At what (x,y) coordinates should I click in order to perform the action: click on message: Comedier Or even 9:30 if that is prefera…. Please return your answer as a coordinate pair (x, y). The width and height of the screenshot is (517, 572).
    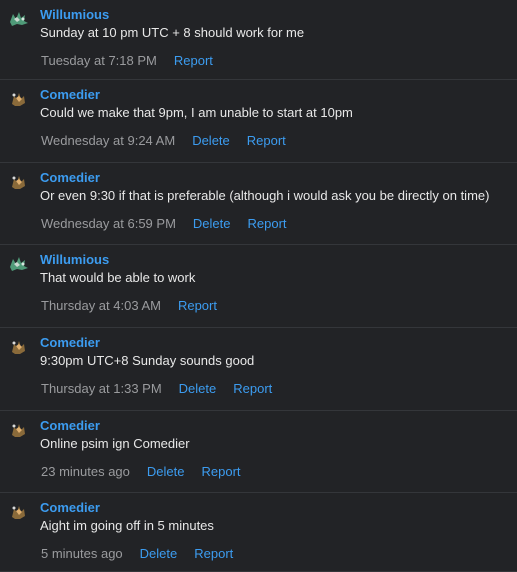
    Looking at the image, I should click on (258, 204).